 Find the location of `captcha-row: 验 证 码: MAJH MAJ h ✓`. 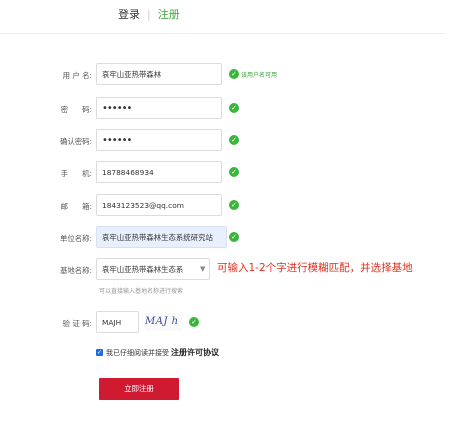

captcha-row: 验 证 码: MAJH MAJ h ✓ is located at coordinates (231, 324).